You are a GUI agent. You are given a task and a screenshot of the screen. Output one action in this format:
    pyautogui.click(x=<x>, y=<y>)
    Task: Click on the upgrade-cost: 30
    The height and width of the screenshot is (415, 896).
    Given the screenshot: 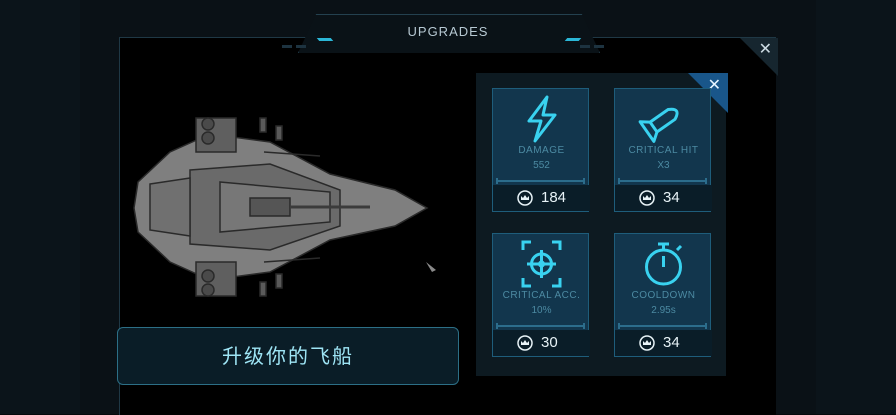 What is the action you would take?
    pyautogui.click(x=541, y=343)
    